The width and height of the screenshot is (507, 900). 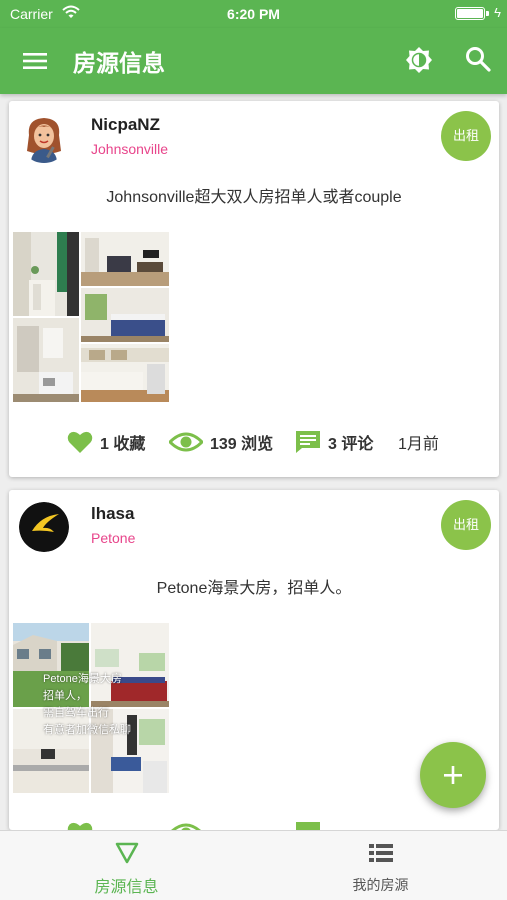 What do you see at coordinates (35, 61) in the screenshot?
I see `menu-icon` at bounding box center [35, 61].